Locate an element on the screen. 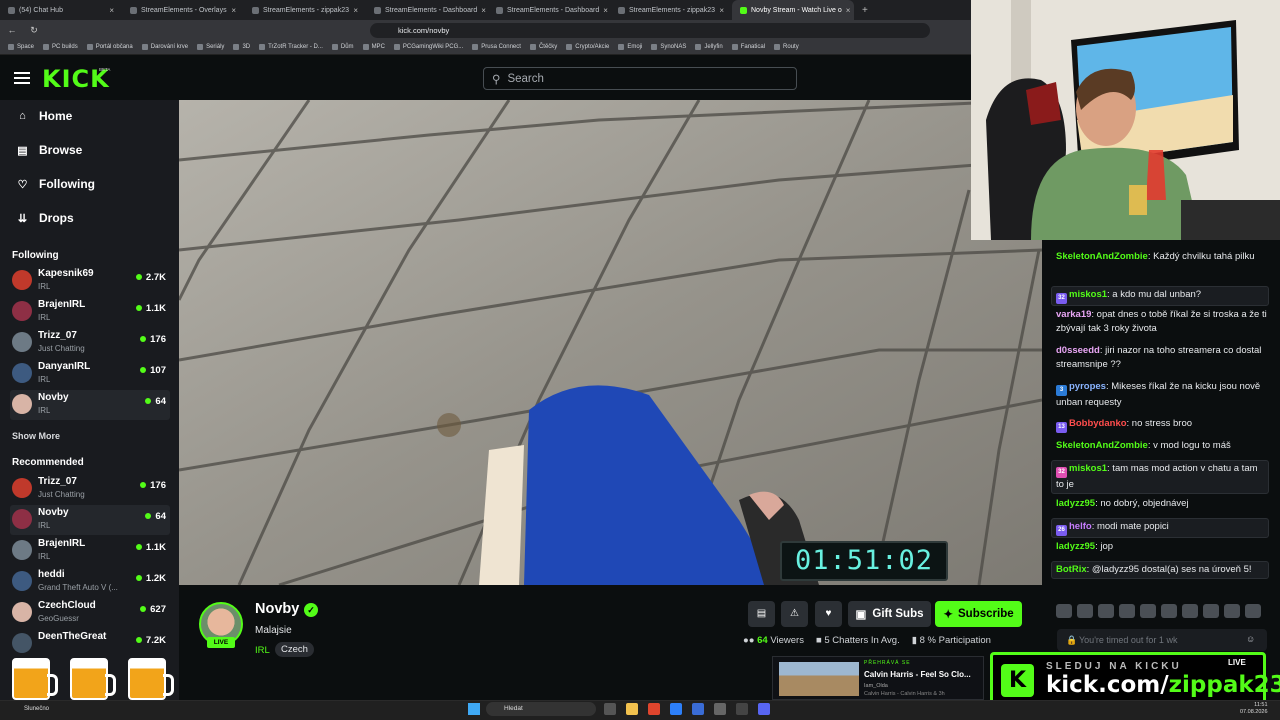 This screenshot has height=720, width=1280. bookmark-item: Dům is located at coordinates (342, 47).